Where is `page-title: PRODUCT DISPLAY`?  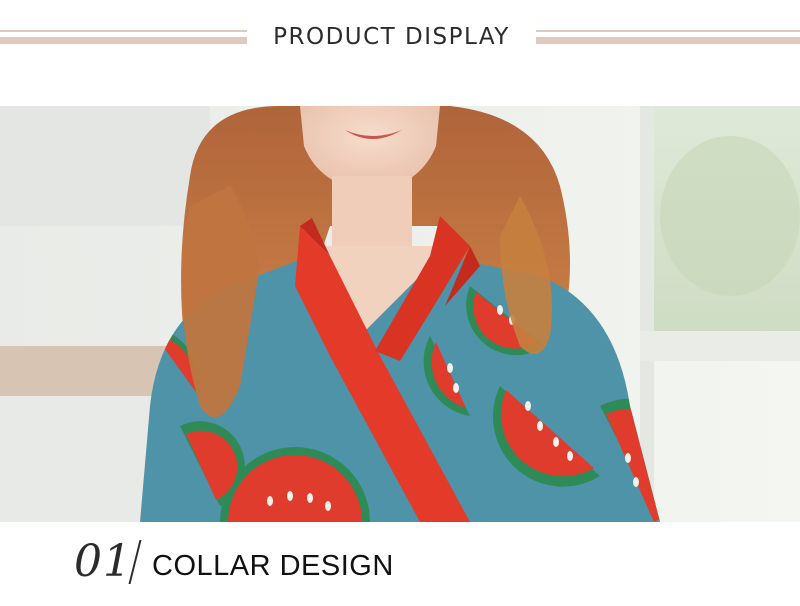
page-title: PRODUCT DISPLAY is located at coordinates (391, 37).